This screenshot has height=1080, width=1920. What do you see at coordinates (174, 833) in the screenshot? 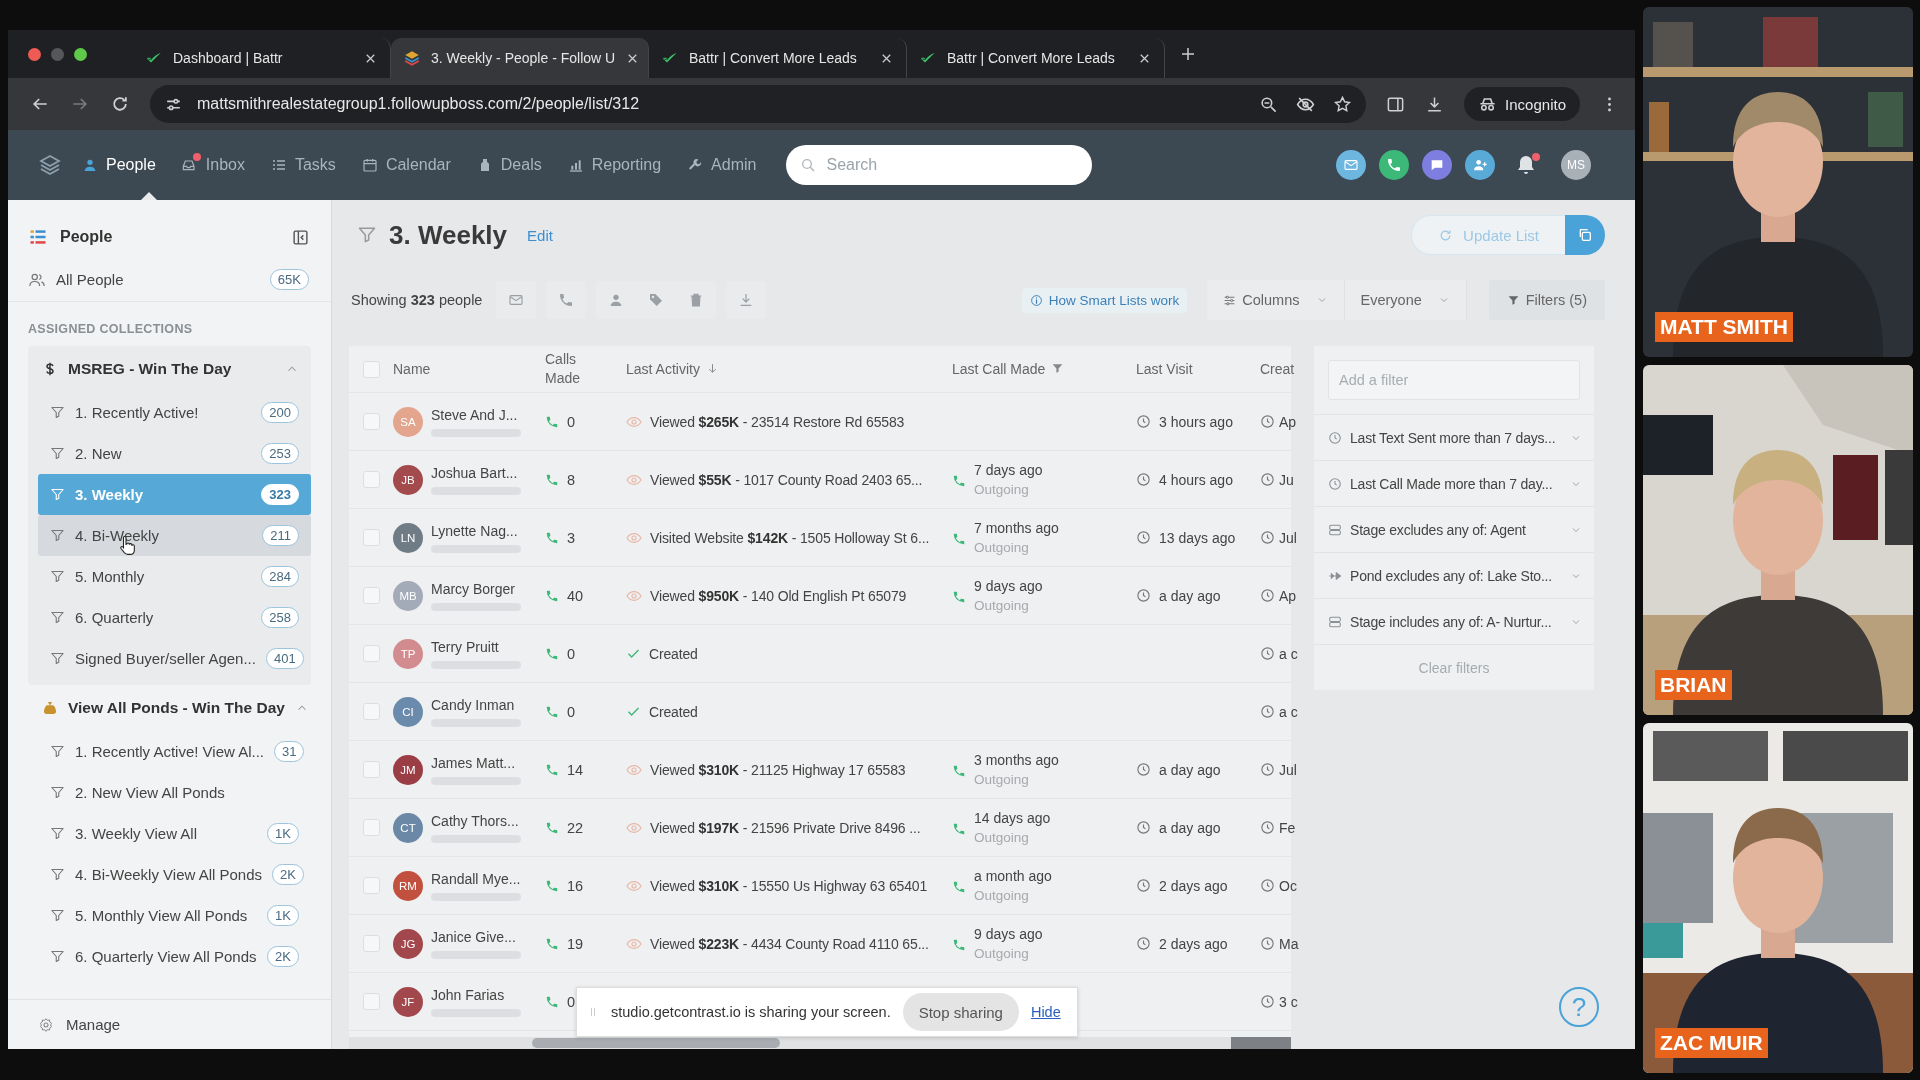
I see `sidebar-item: 3. Weekly View All 1K` at bounding box center [174, 833].